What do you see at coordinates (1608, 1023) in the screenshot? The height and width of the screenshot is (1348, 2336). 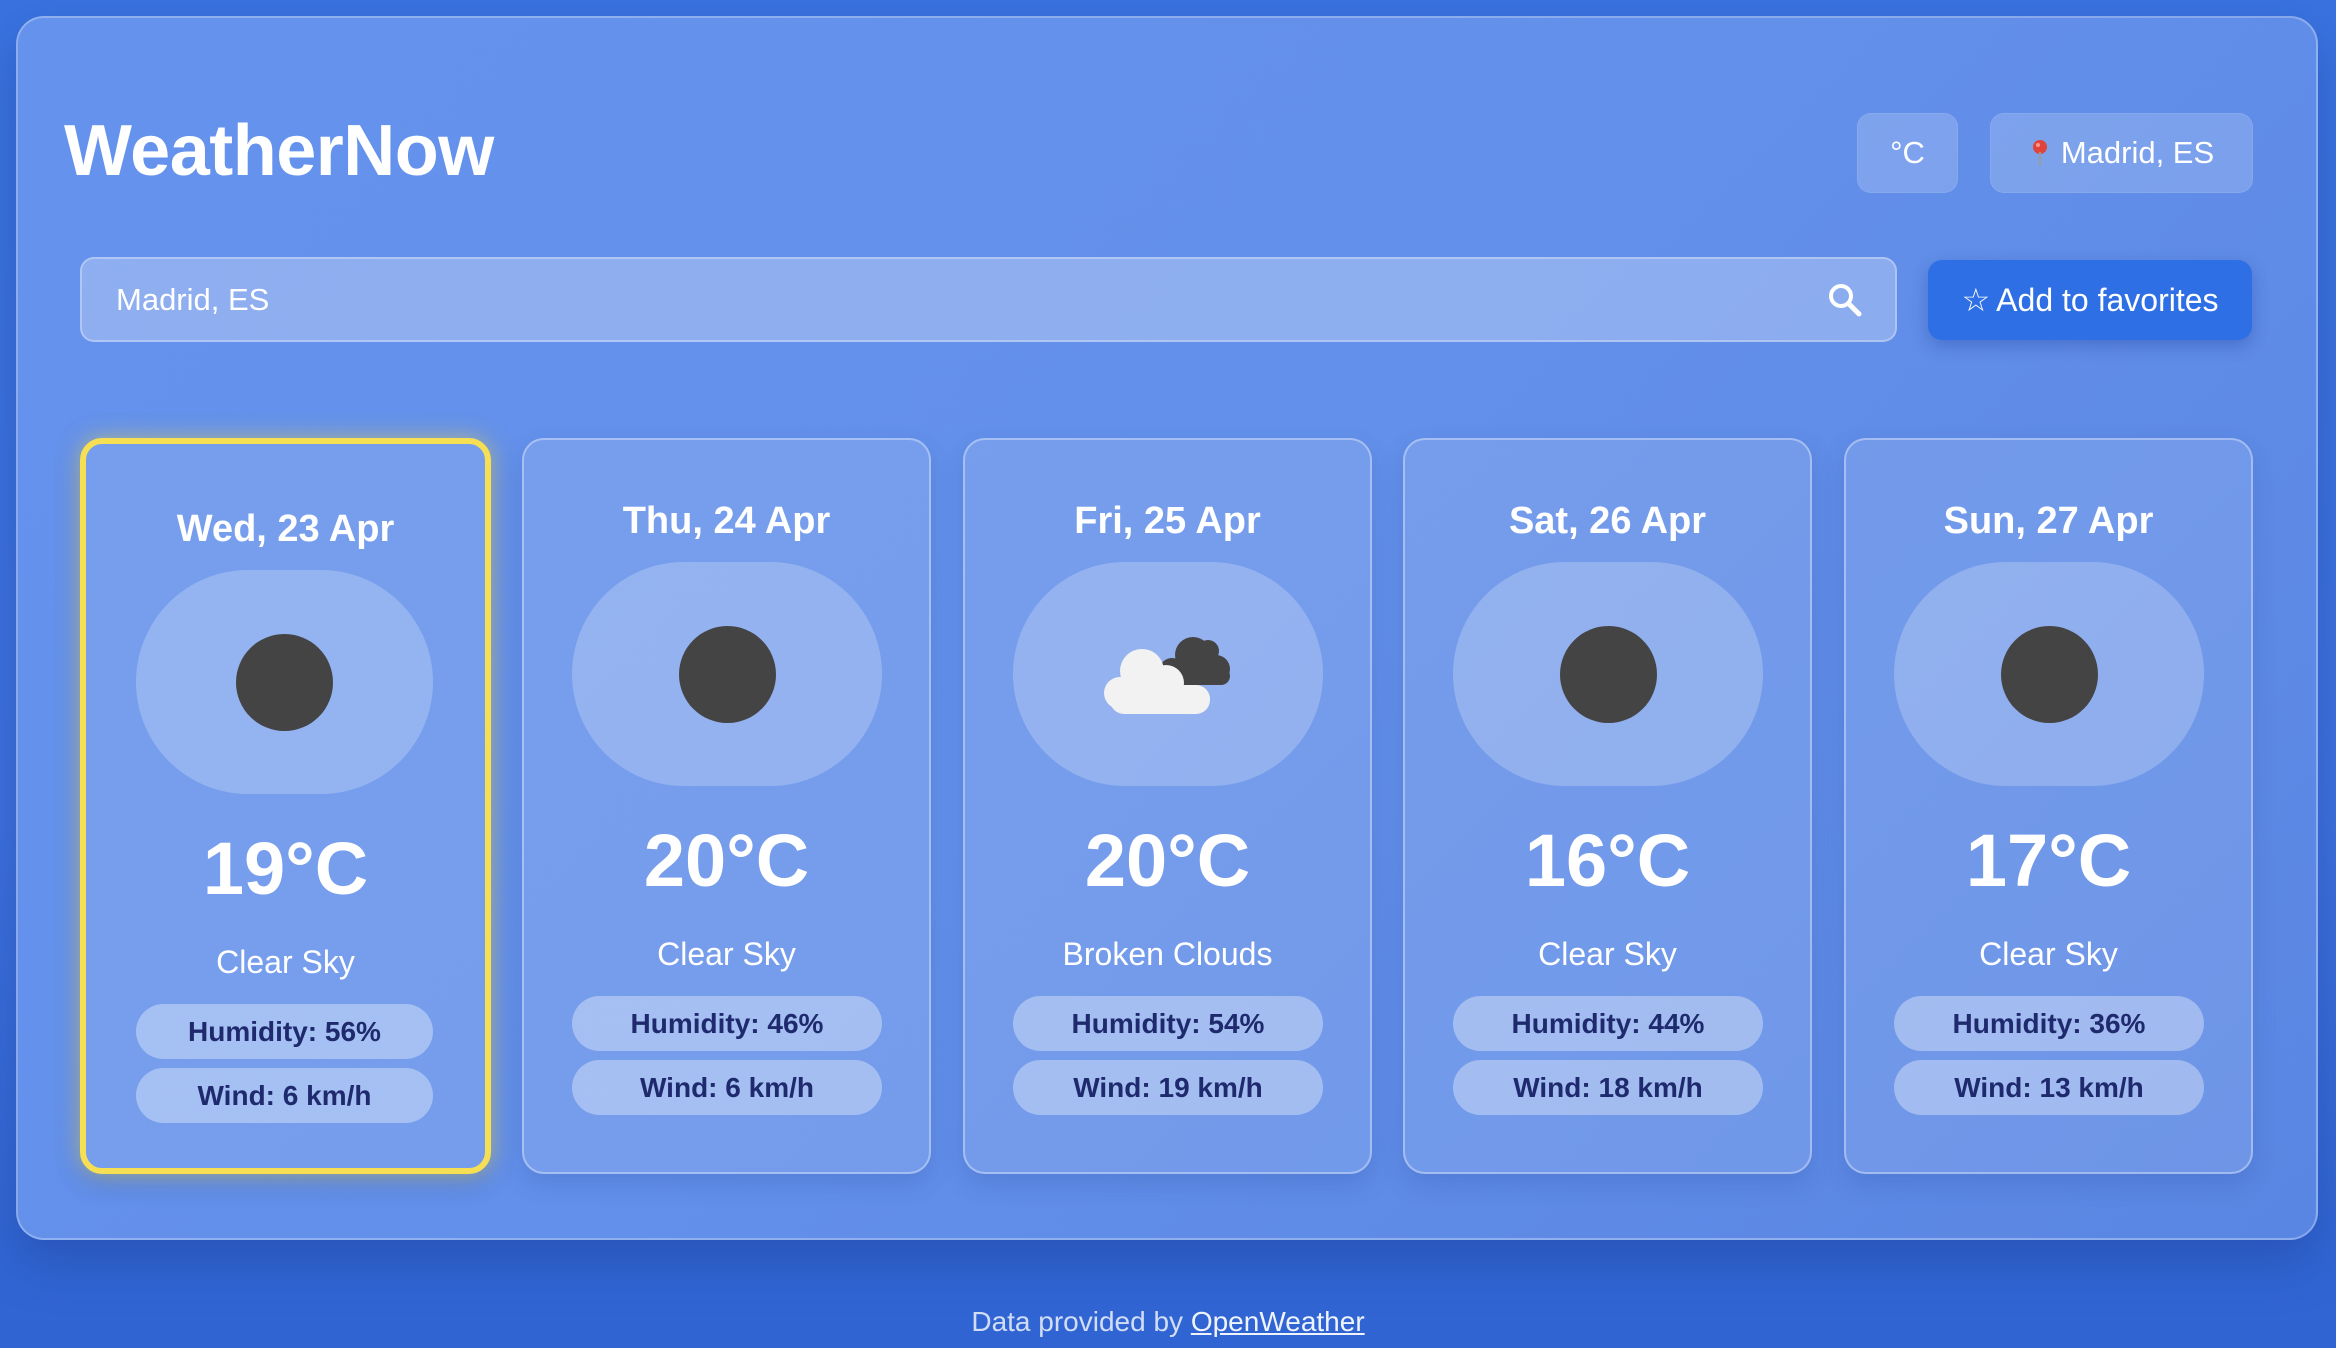 I see `humidity-chip: Humidity: 44%` at bounding box center [1608, 1023].